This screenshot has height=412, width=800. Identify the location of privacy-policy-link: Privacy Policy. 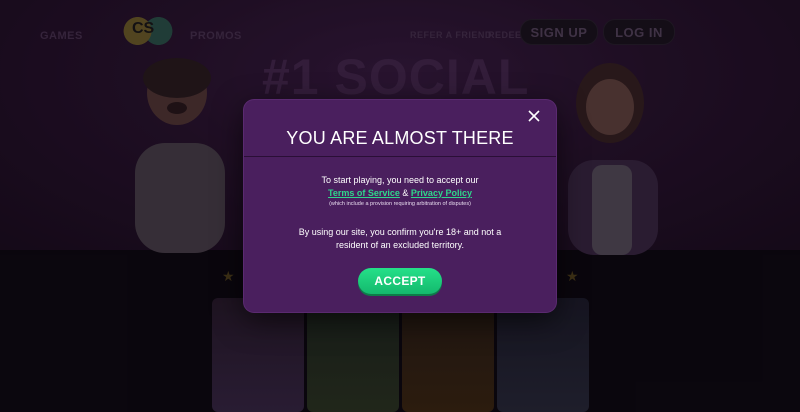
(441, 193).